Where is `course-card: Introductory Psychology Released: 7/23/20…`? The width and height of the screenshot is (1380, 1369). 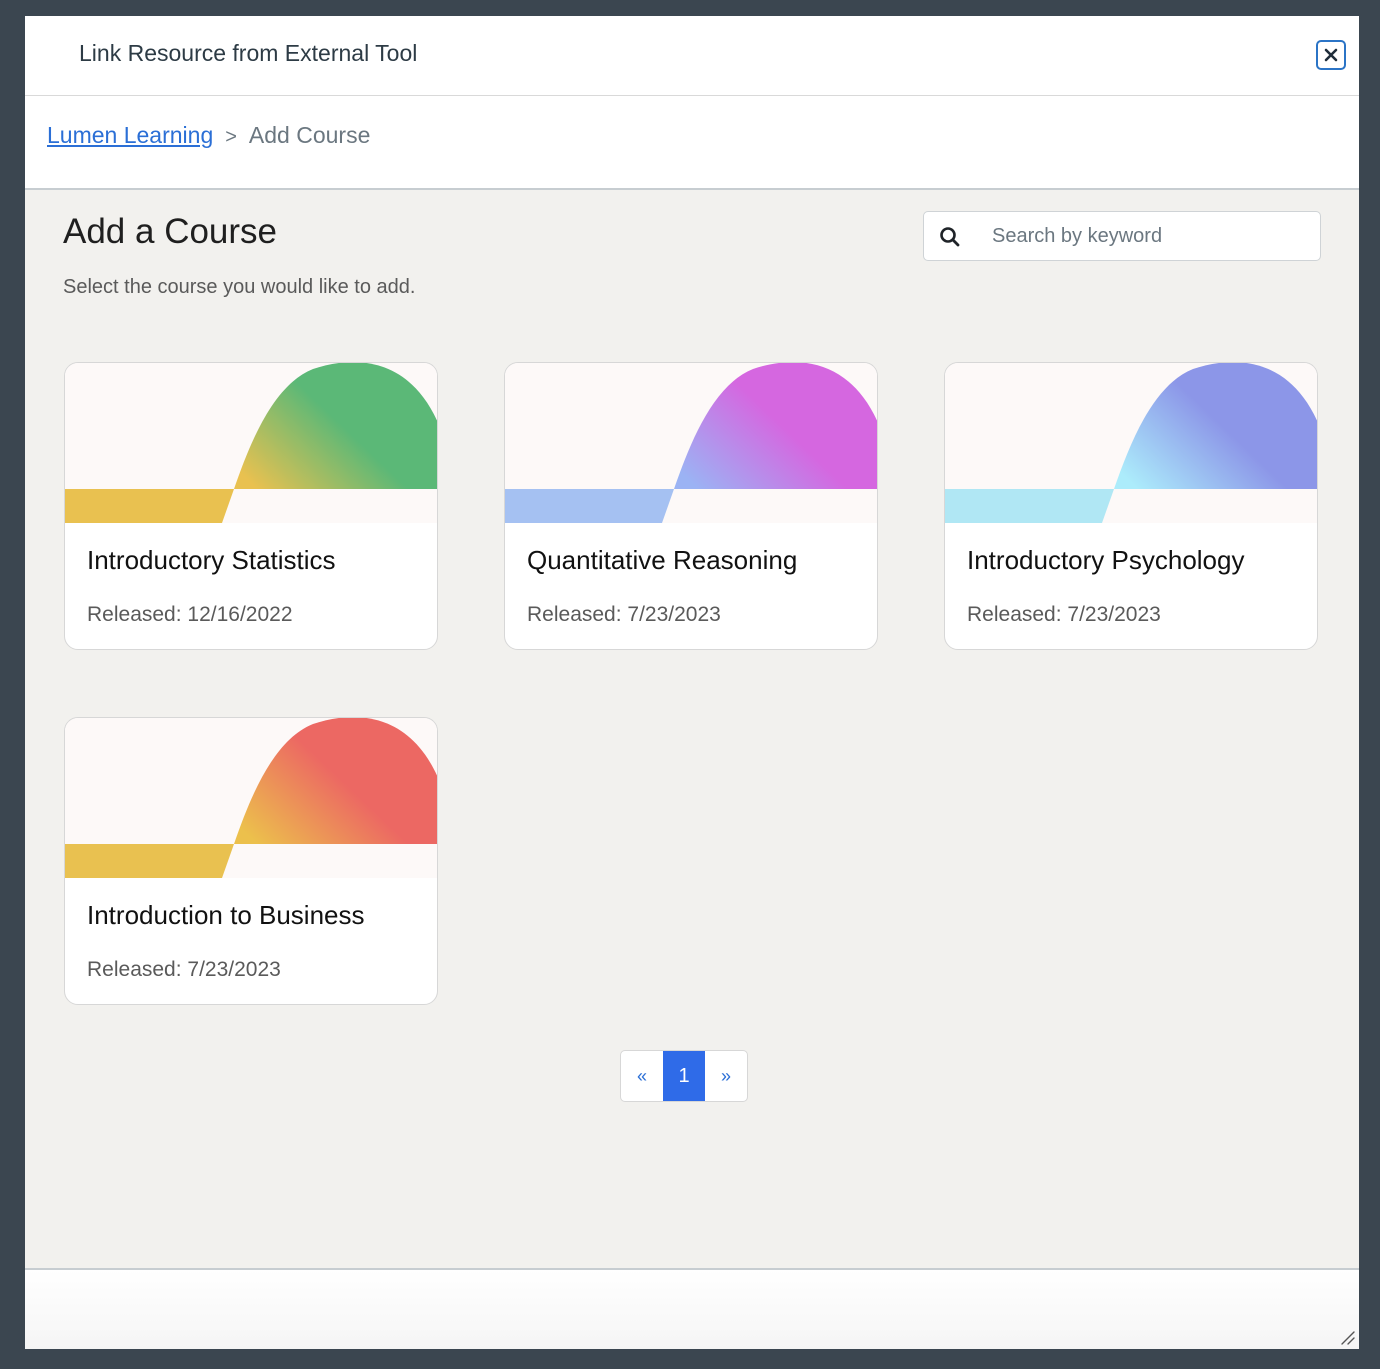
course-card: Introductory Psychology Released: 7/23/20… is located at coordinates (1131, 506).